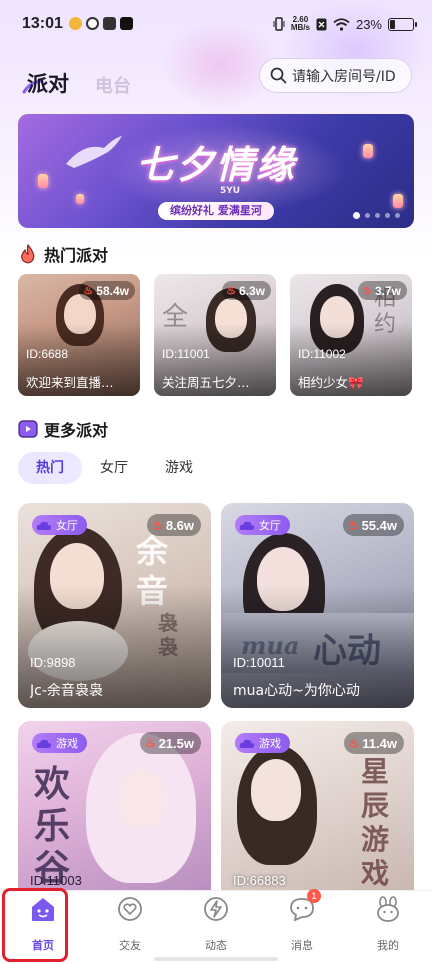 The width and height of the screenshot is (432, 964). What do you see at coordinates (373, 743) in the screenshot?
I see `heat-badge: ♨ 11.4w` at bounding box center [373, 743].